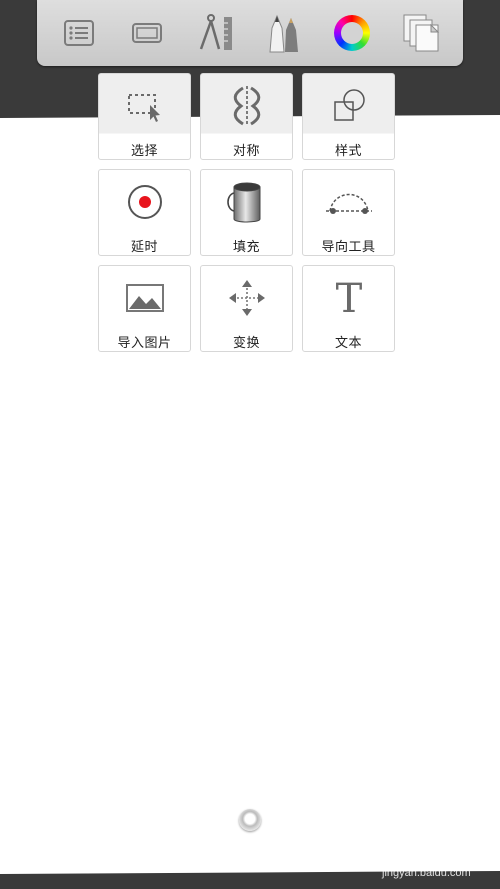 The width and height of the screenshot is (500, 889). What do you see at coordinates (144, 106) in the screenshot?
I see `selection-icon` at bounding box center [144, 106].